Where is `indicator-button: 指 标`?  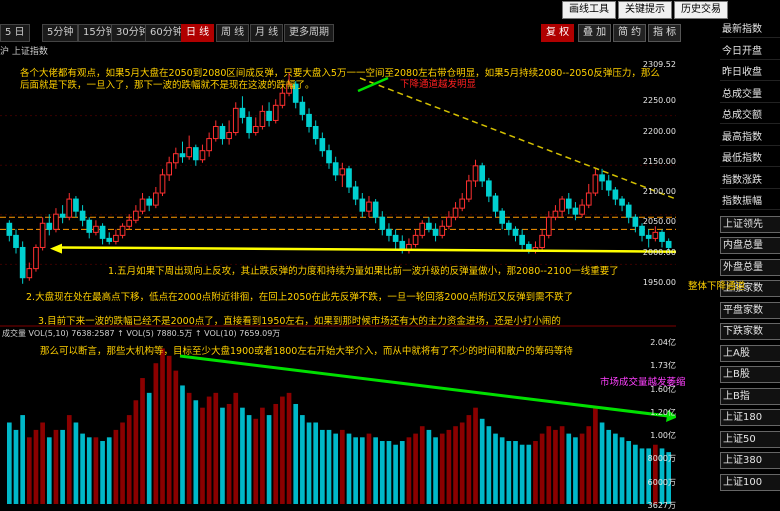 indicator-button: 指 标 is located at coordinates (665, 33).